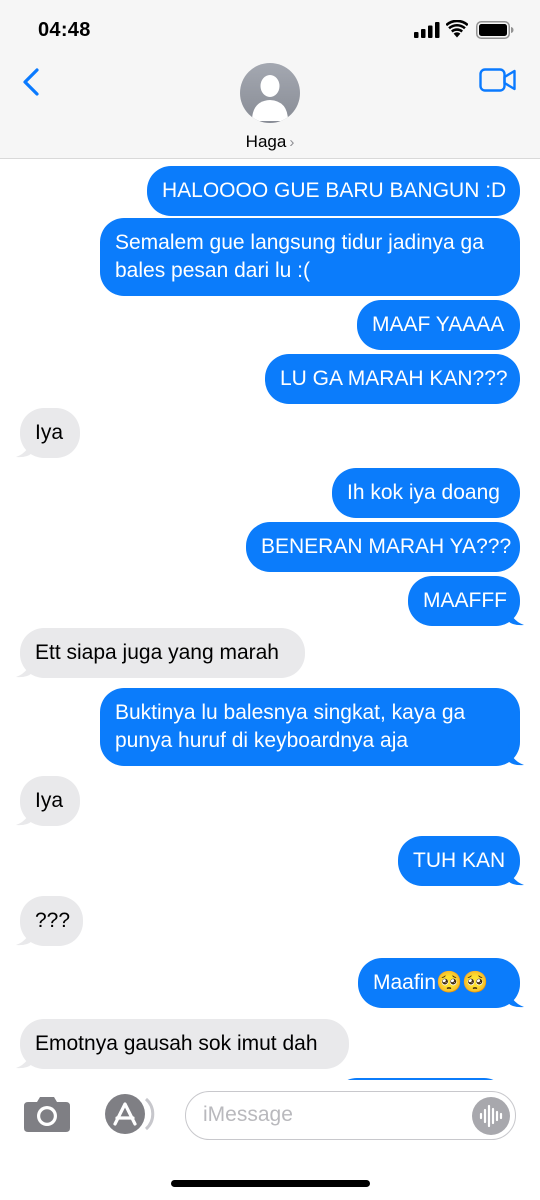 The image size is (540, 1200). I want to click on message-text: Ih kok iya doang, so click(423, 492).